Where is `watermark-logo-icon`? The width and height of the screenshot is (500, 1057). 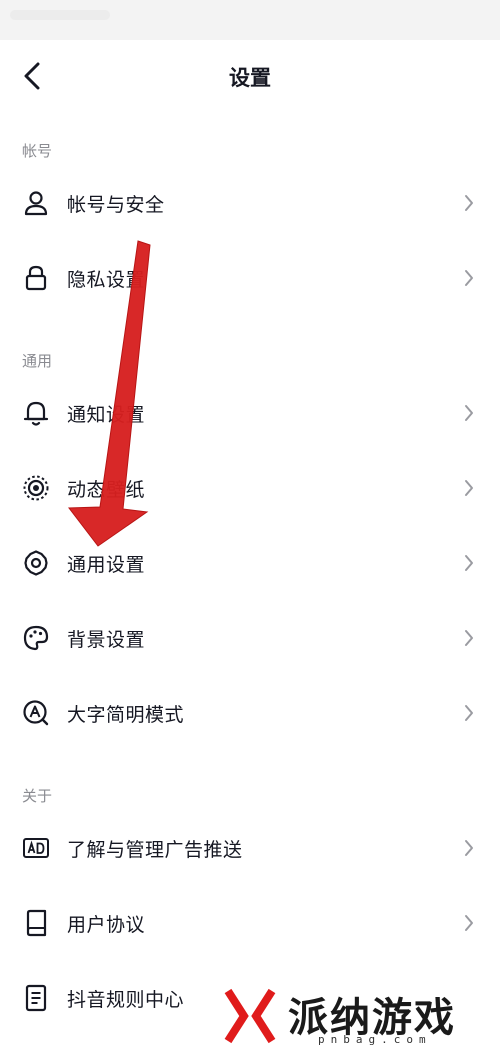
watermark-logo-icon is located at coordinates (250, 1016).